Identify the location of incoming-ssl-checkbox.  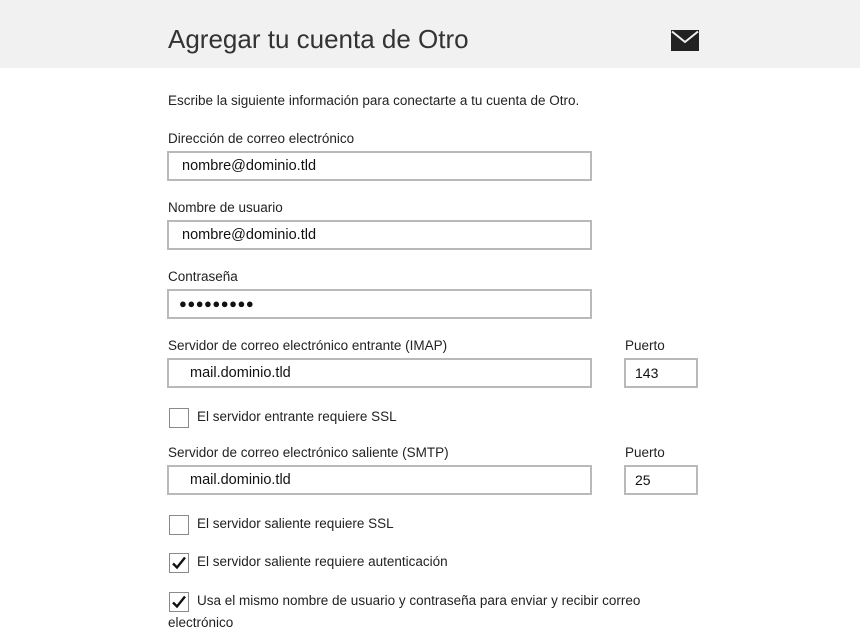
(179, 418).